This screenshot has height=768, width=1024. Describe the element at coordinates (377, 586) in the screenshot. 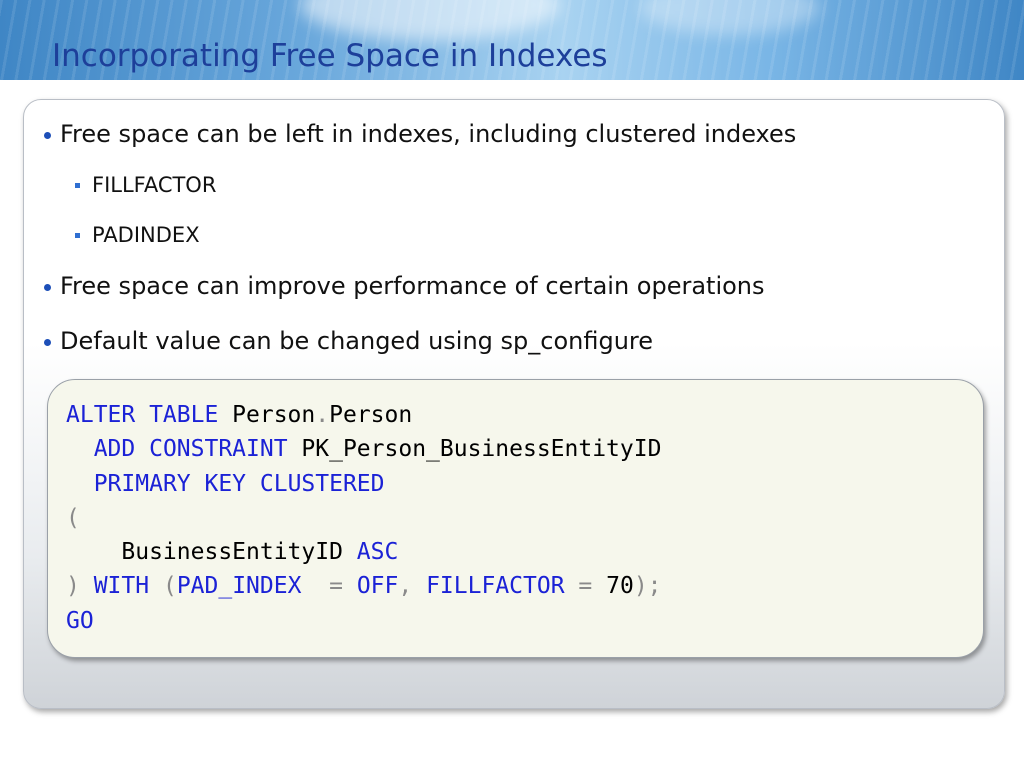

I see `code-token: OFF` at that location.